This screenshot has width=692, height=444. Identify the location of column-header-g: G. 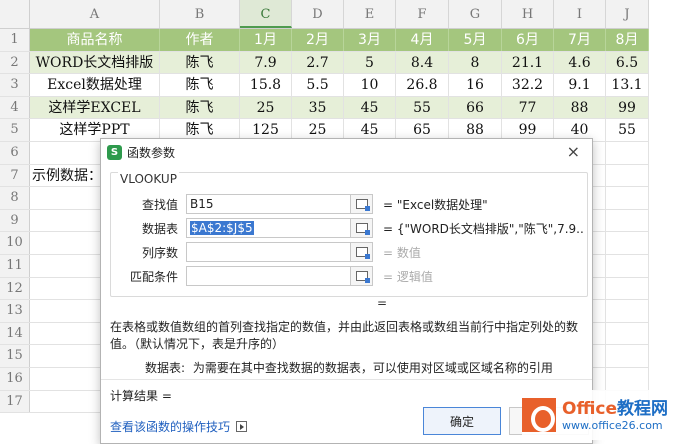
(475, 14).